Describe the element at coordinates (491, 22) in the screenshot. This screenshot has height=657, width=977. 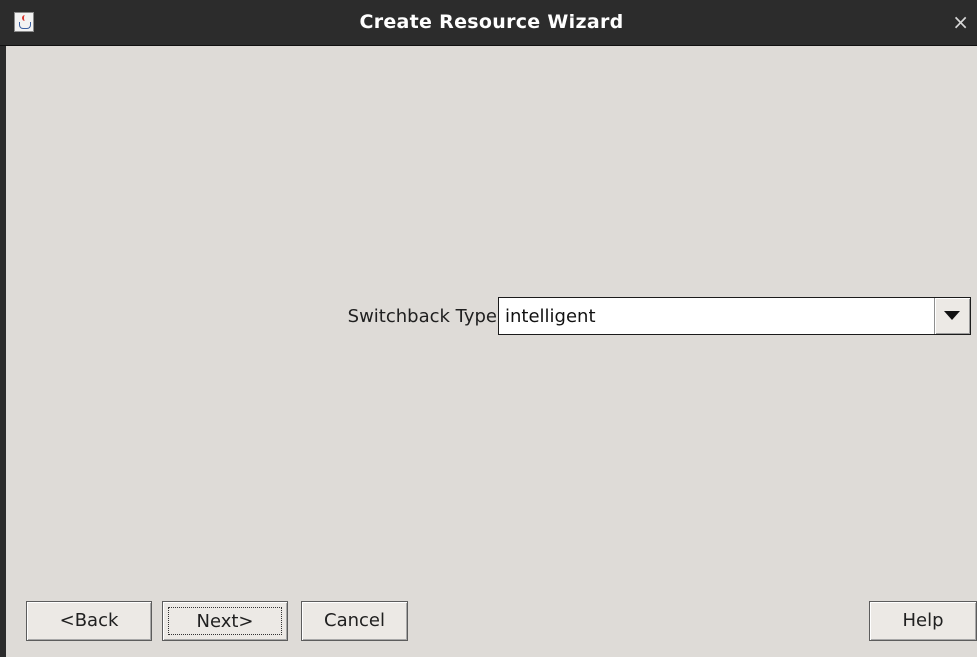
I see `window-title: Create Resource Wizard` at that location.